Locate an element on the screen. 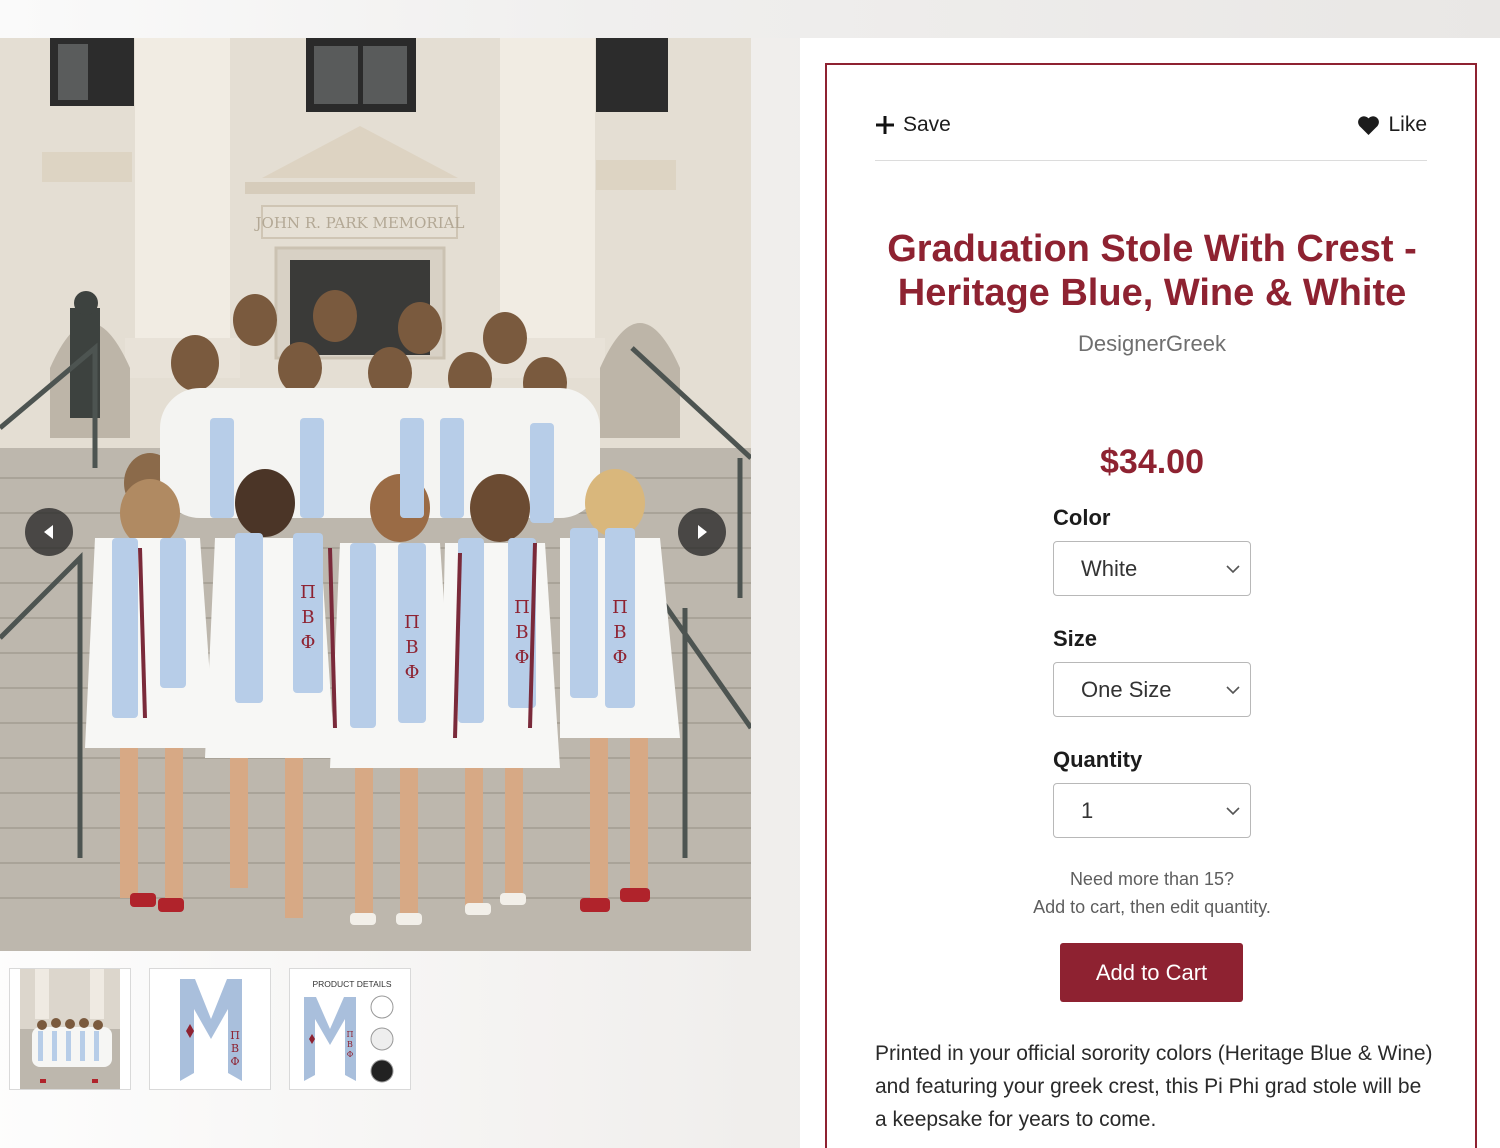  chevron-left-icon is located at coordinates (48, 532).